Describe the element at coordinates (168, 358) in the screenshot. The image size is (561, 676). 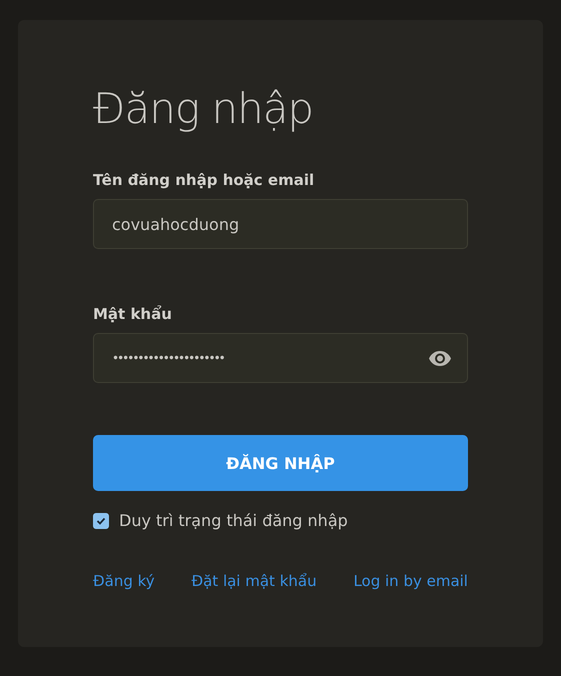
I see `masked-password: ••••••••••••••••••••••` at that location.